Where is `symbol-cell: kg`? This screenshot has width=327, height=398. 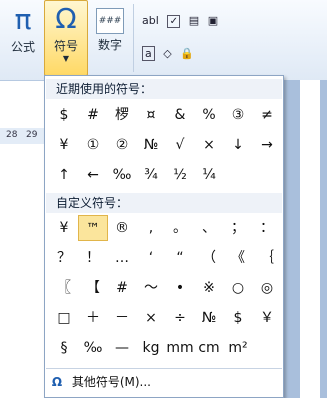 symbol-cell: kg is located at coordinates (151, 348).